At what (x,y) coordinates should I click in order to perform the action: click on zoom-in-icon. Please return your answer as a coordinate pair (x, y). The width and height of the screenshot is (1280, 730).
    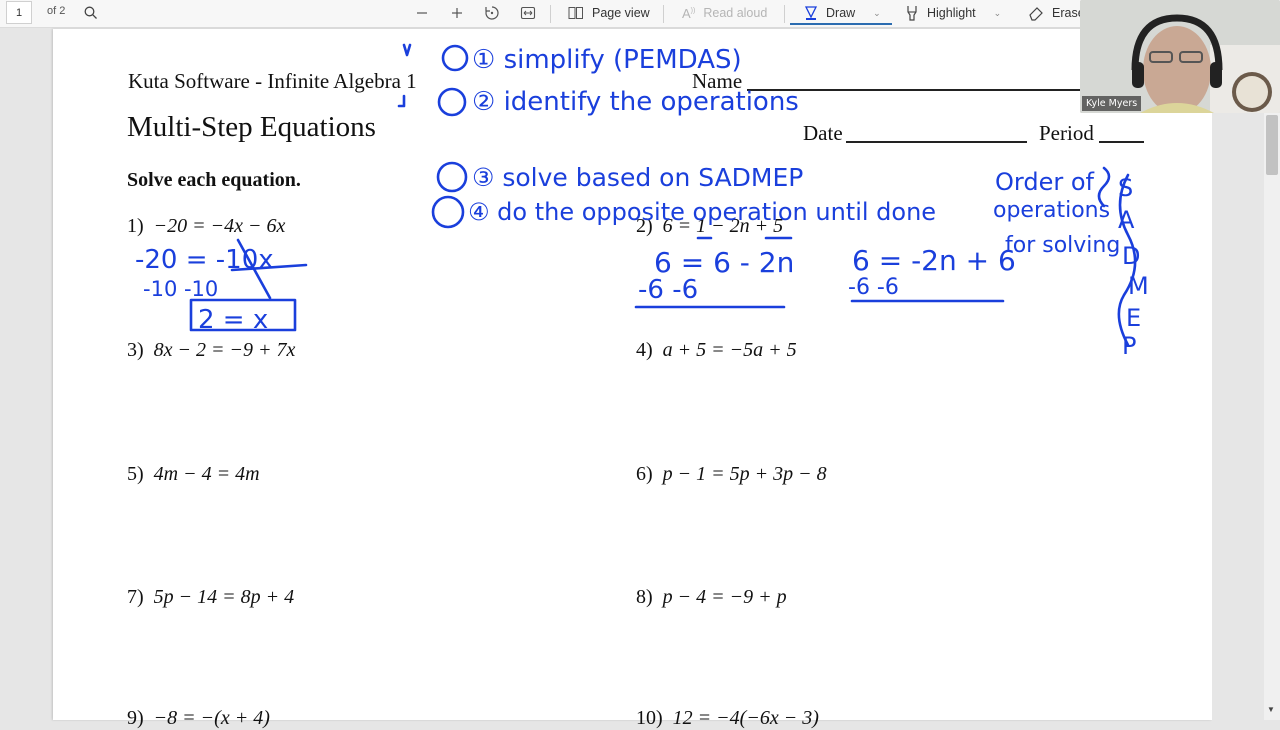
    Looking at the image, I should click on (457, 13).